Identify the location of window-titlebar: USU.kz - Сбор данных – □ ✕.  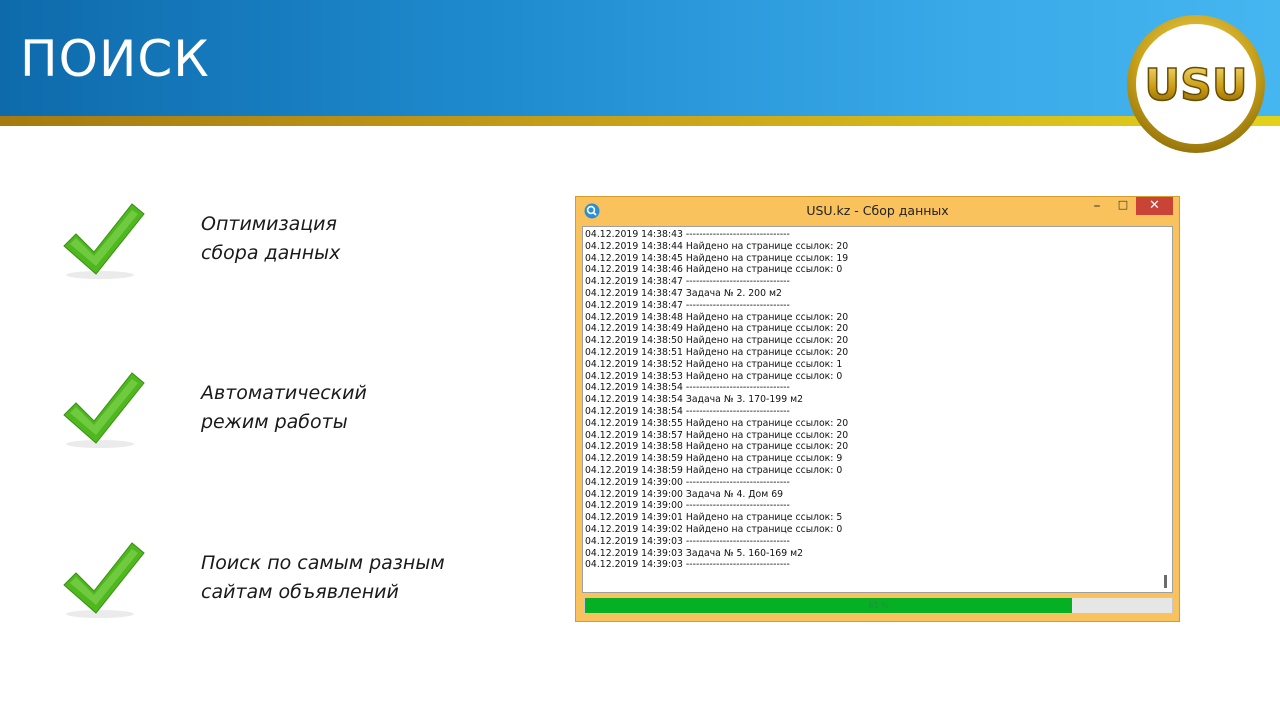
(877, 211).